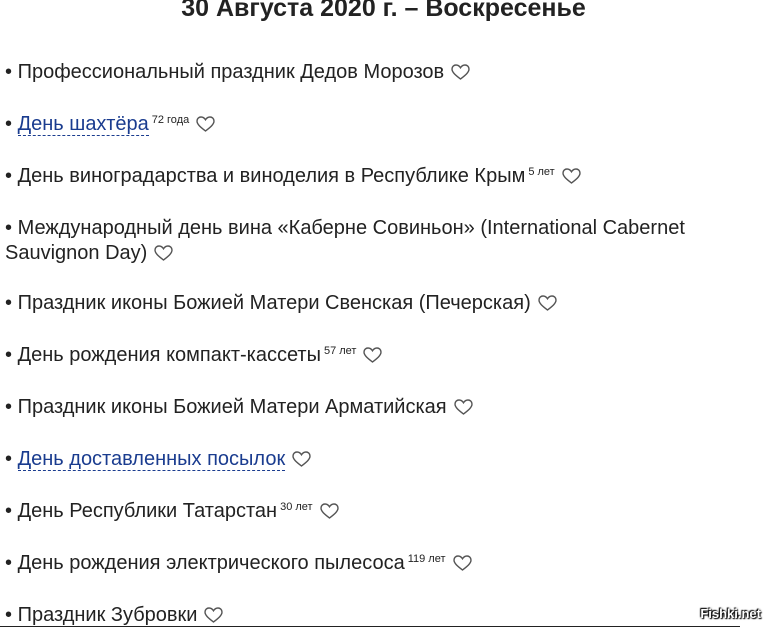 Image resolution: width=767 pixels, height=627 pixels. What do you see at coordinates (231, 72) in the screenshot?
I see `holiday-name: Профессиональный праздник Дедов Морозов` at bounding box center [231, 72].